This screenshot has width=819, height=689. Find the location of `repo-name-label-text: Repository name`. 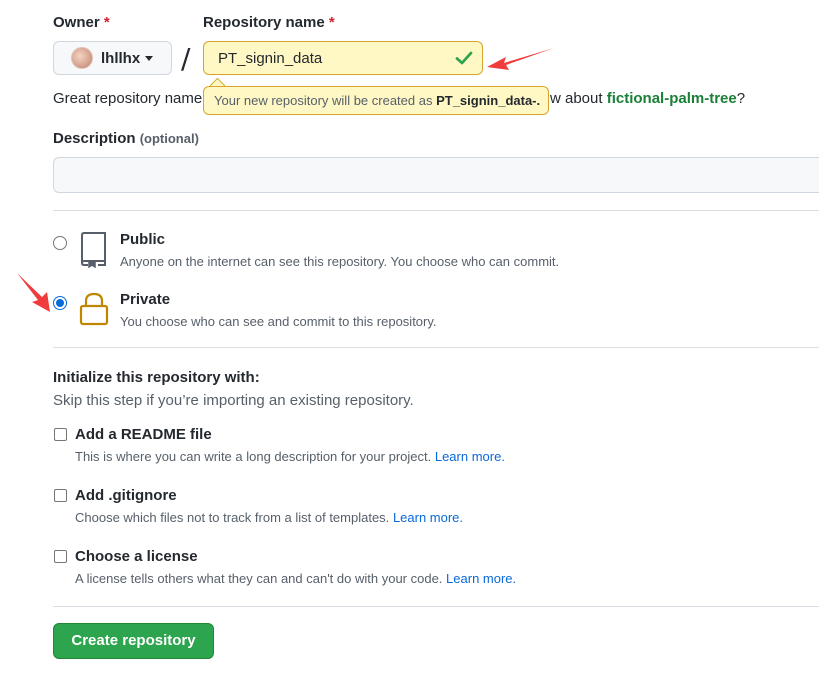

repo-name-label-text: Repository name is located at coordinates (264, 22).